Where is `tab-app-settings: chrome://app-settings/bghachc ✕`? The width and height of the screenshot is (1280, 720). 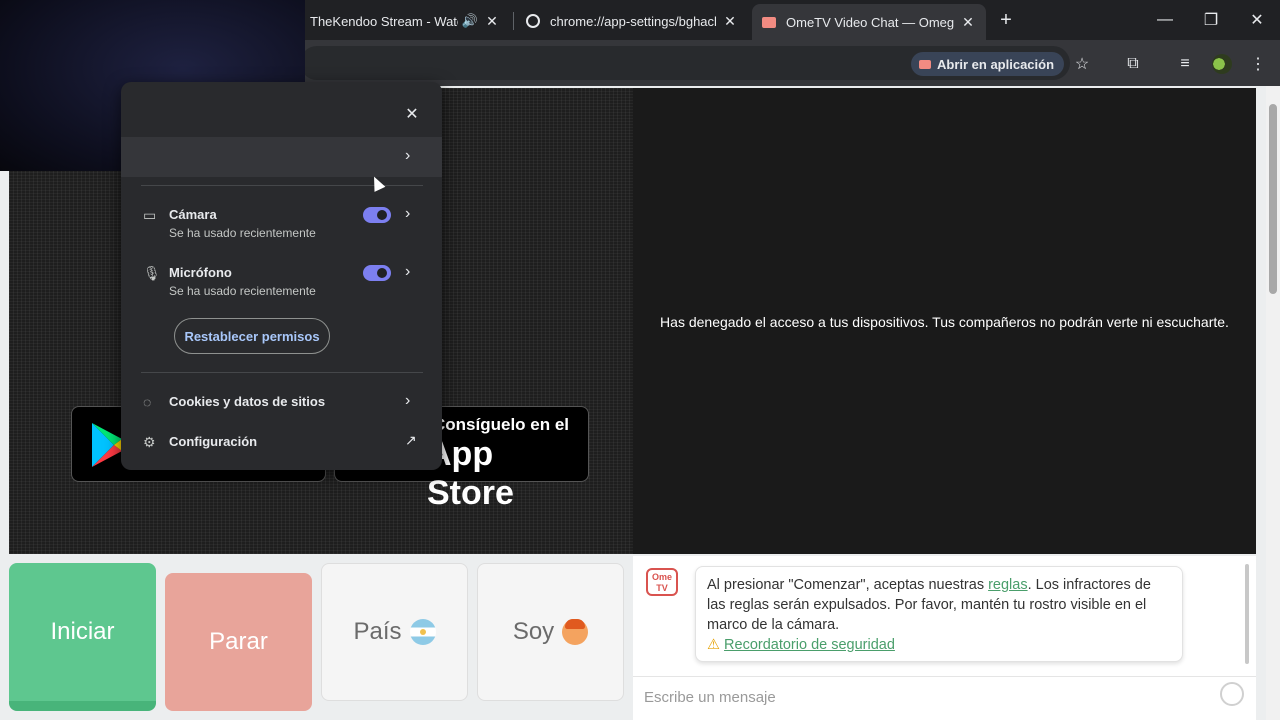
tab-app-settings: chrome://app-settings/bghachc ✕ is located at coordinates (632, 21).